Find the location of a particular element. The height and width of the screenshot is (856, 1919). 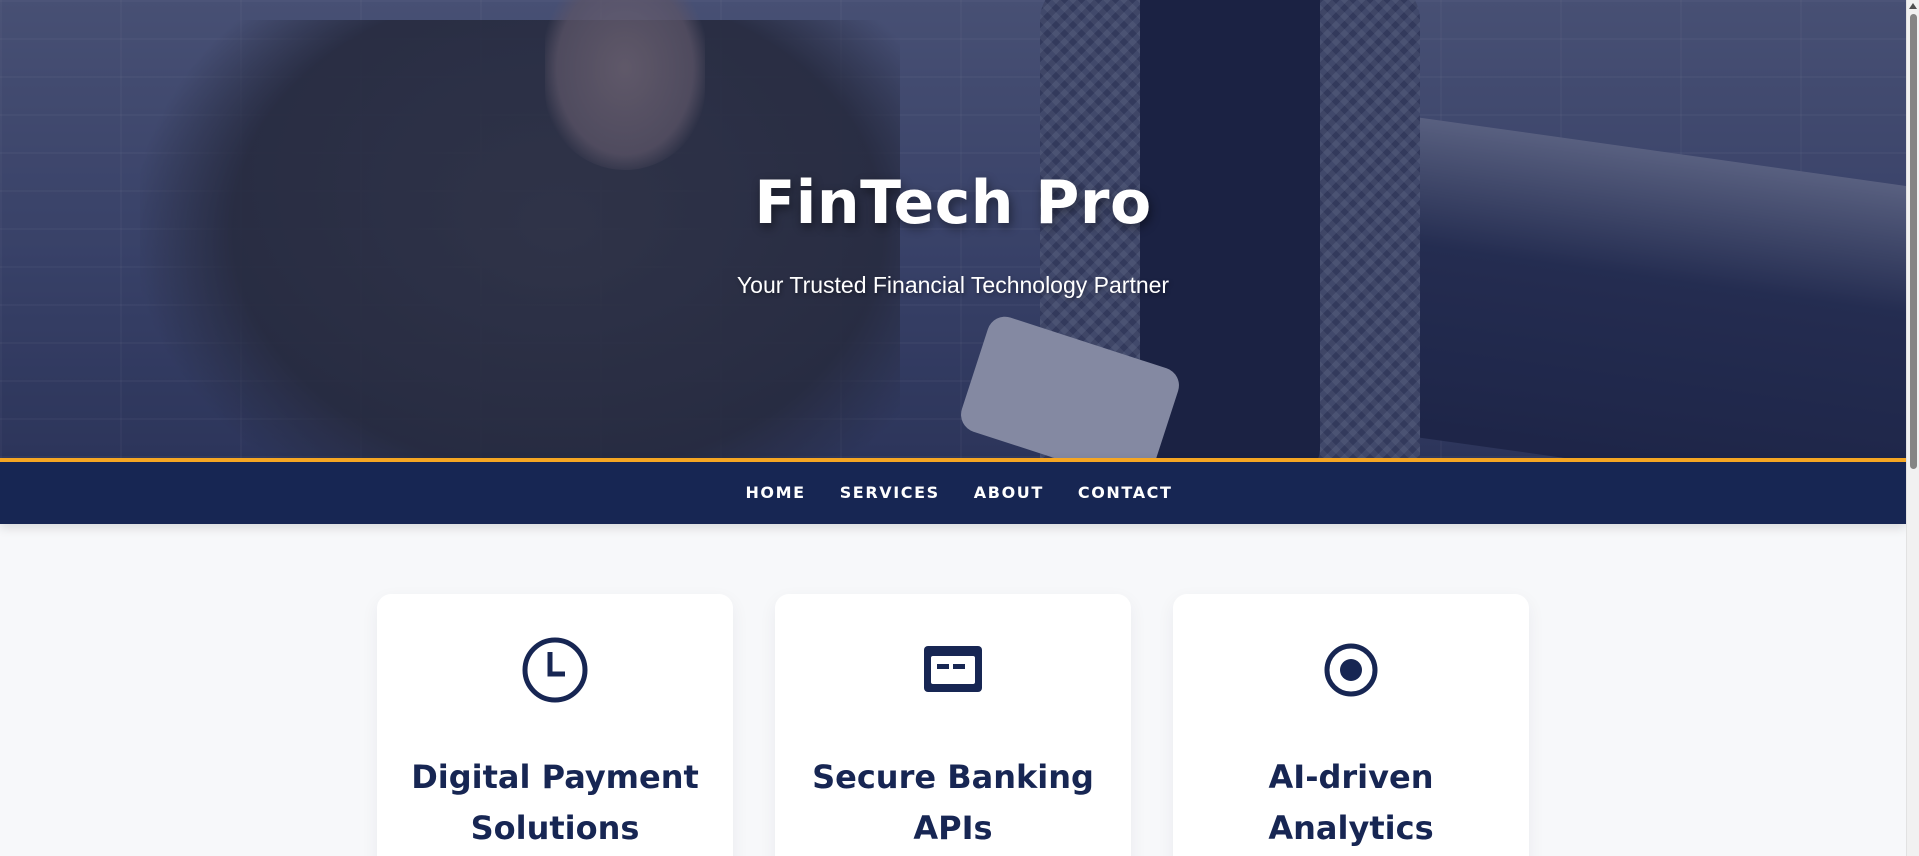

service-card-analytics: AI-driven Analytics is located at coordinates (1351, 725).